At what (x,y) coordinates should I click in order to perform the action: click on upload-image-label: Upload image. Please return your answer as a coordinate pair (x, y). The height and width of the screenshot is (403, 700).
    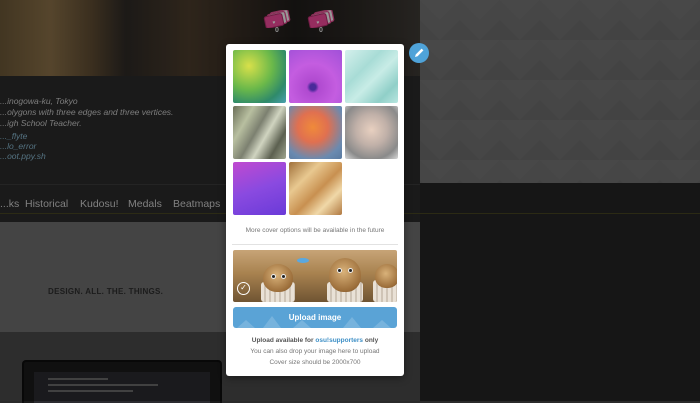
    Looking at the image, I should click on (315, 317).